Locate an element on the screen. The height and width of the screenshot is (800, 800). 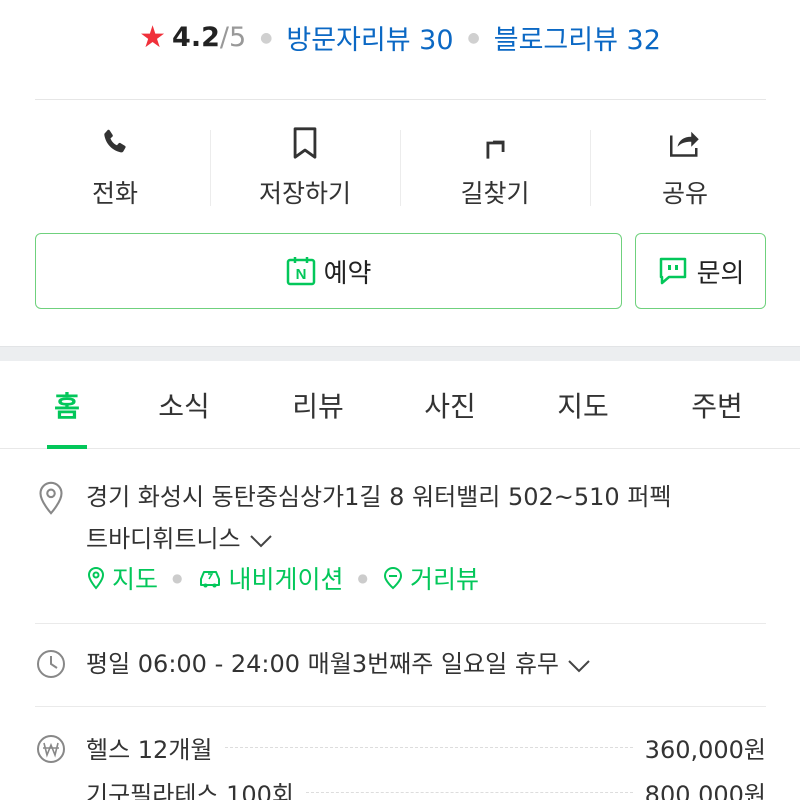
reserve-button: N 예약 is located at coordinates (328, 271).